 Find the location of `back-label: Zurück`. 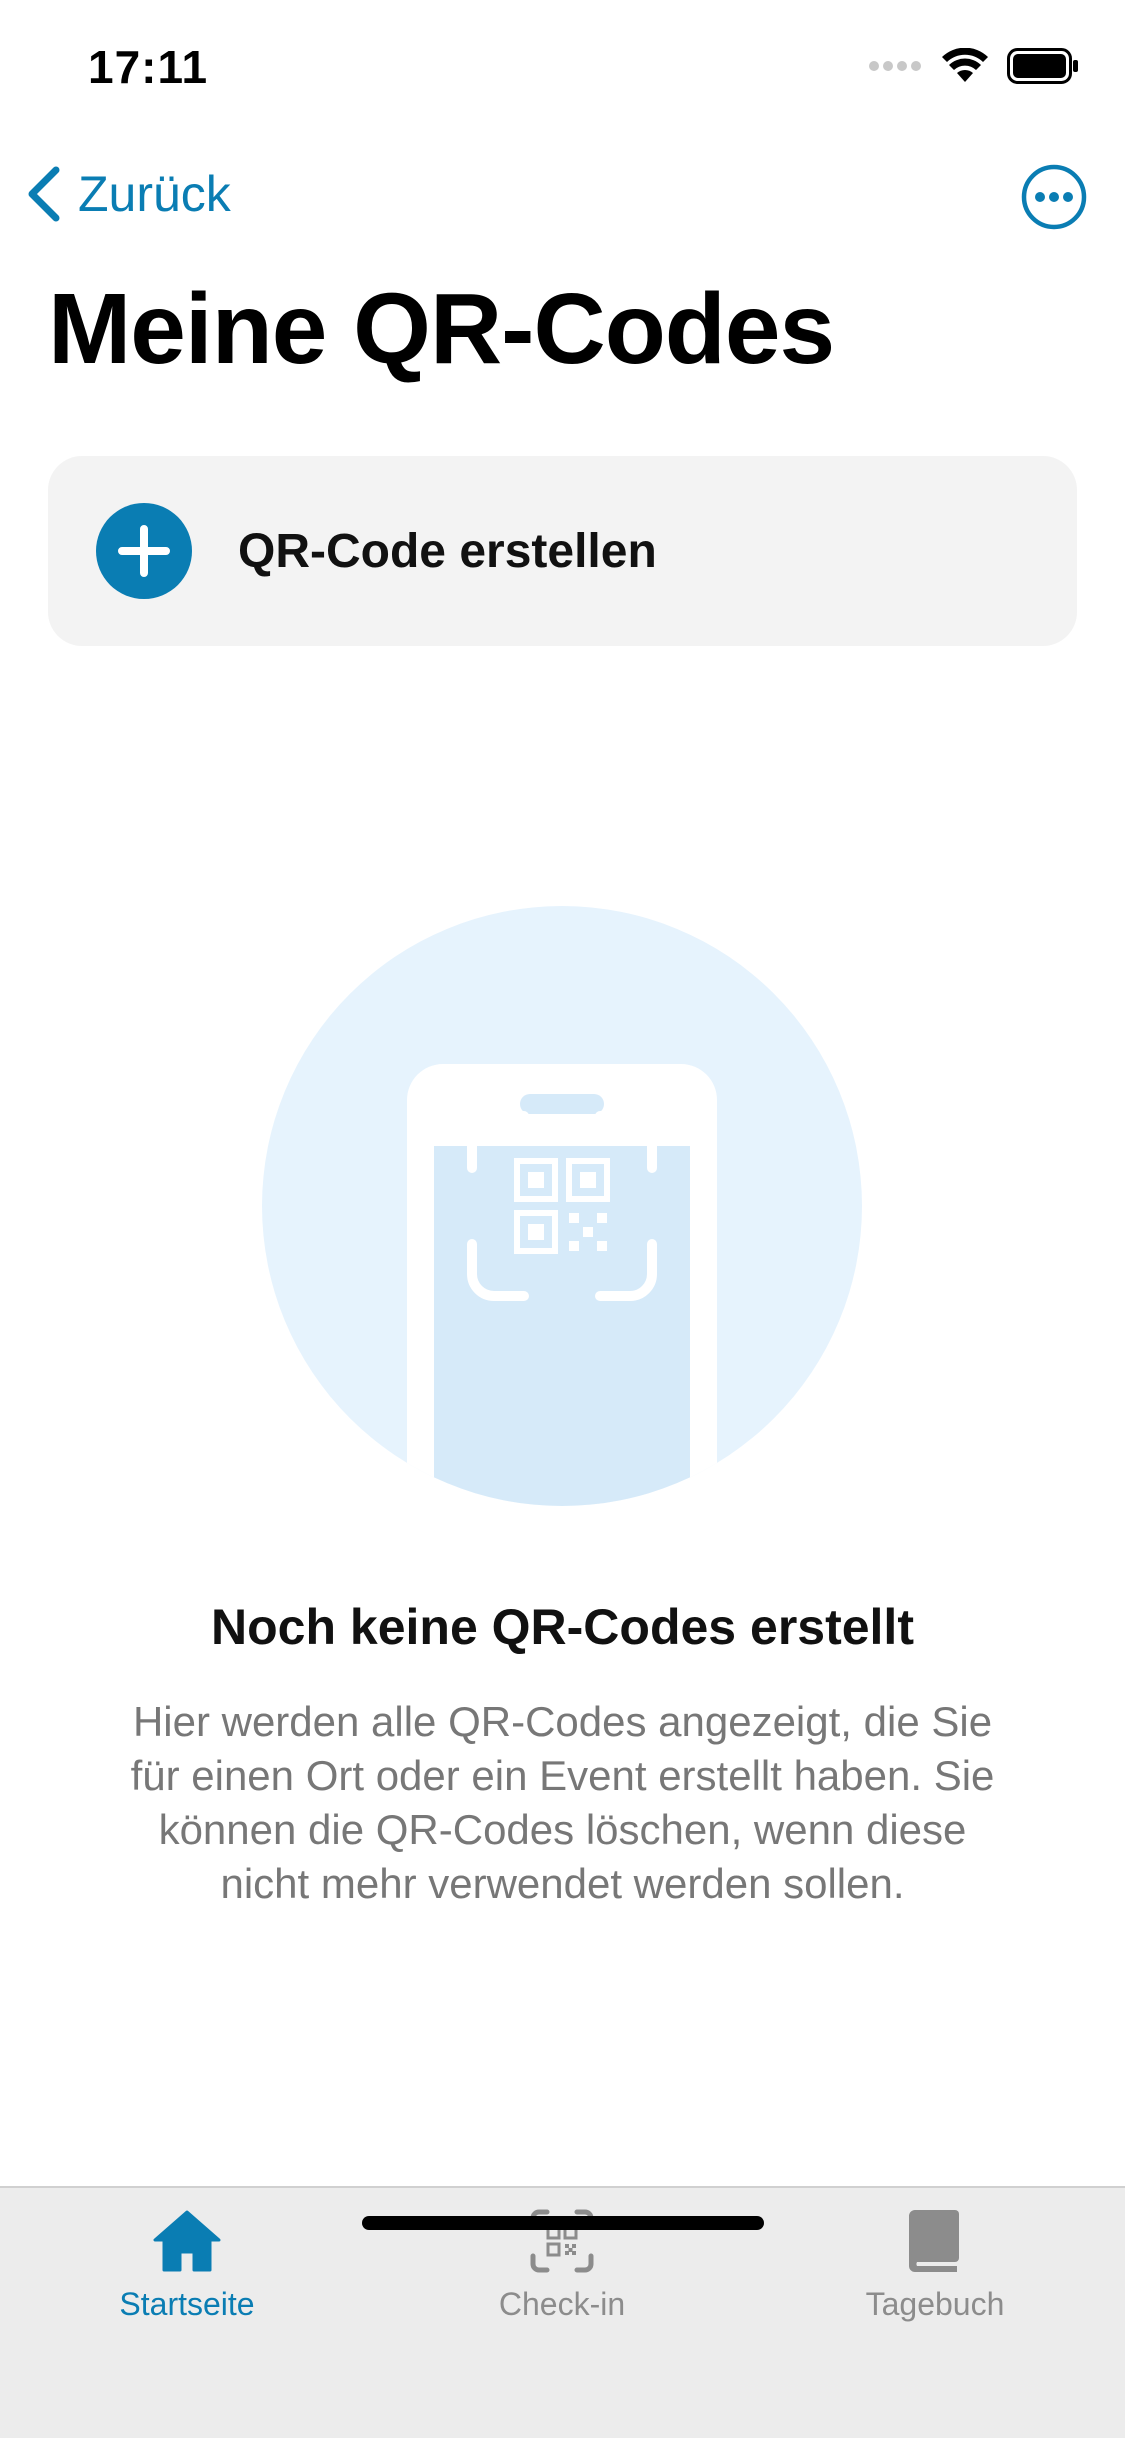

back-label: Zurück is located at coordinates (154, 194).